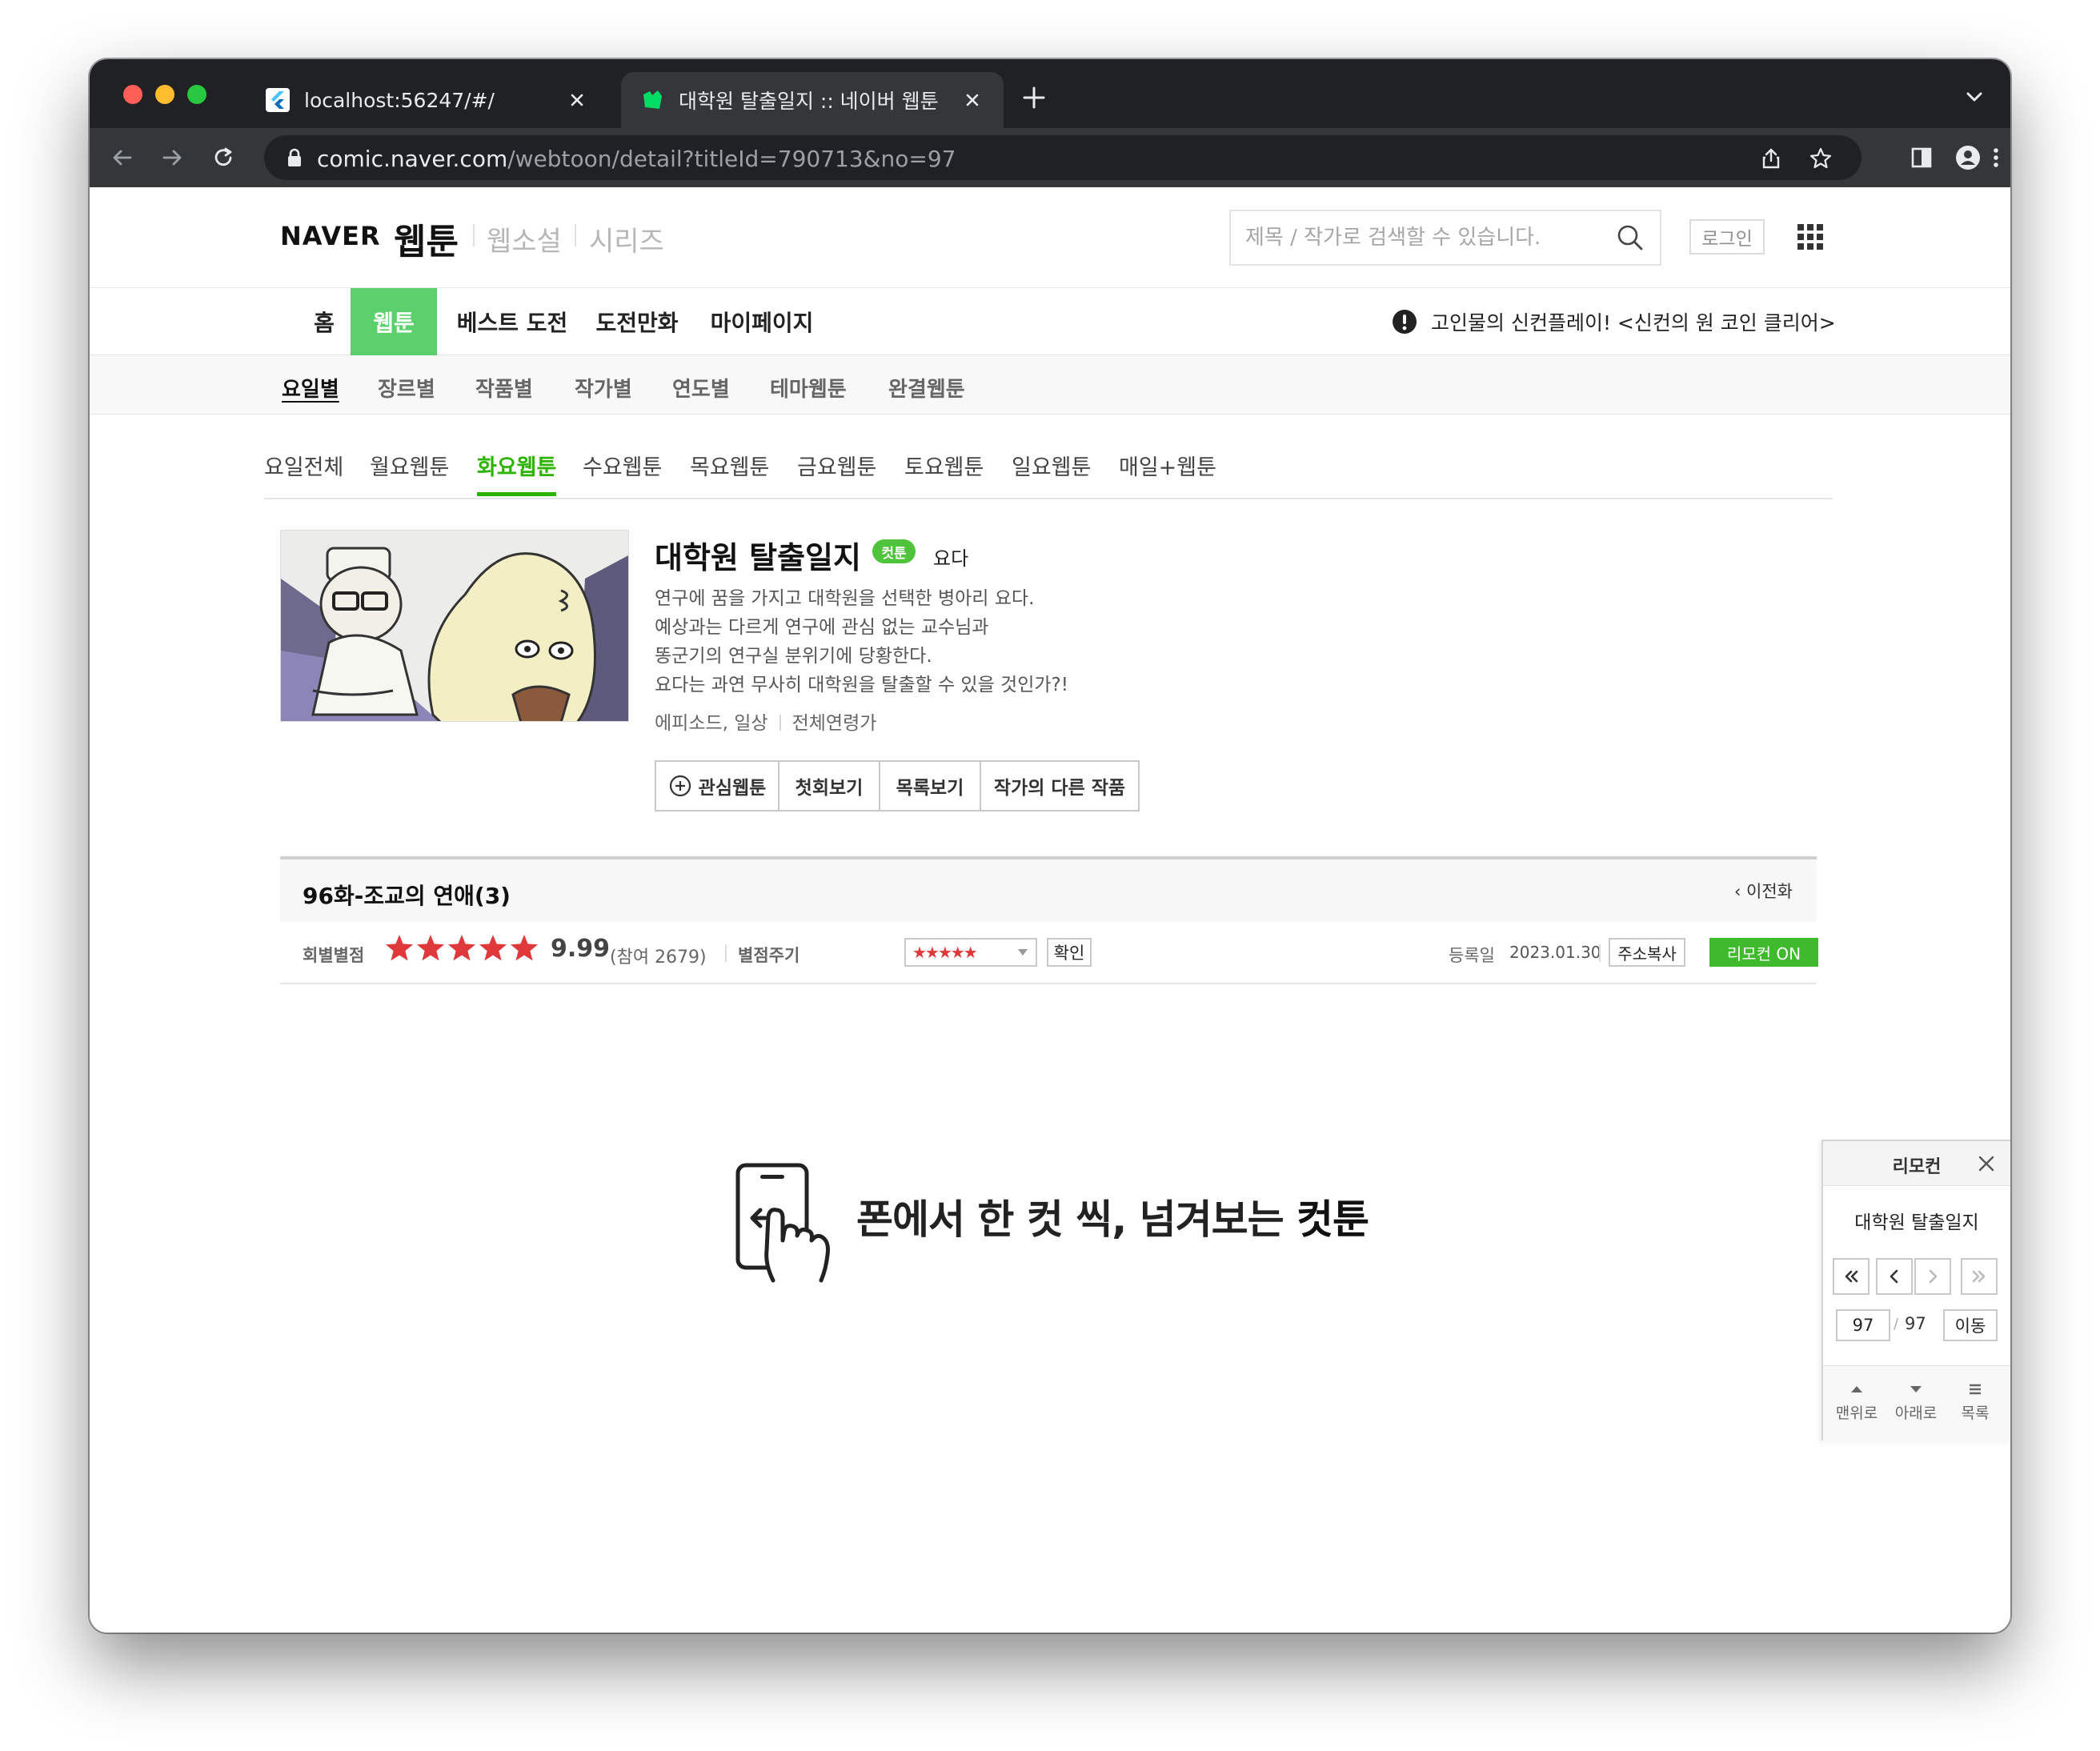  What do you see at coordinates (1727, 236) in the screenshot?
I see `login-button: 로그인` at bounding box center [1727, 236].